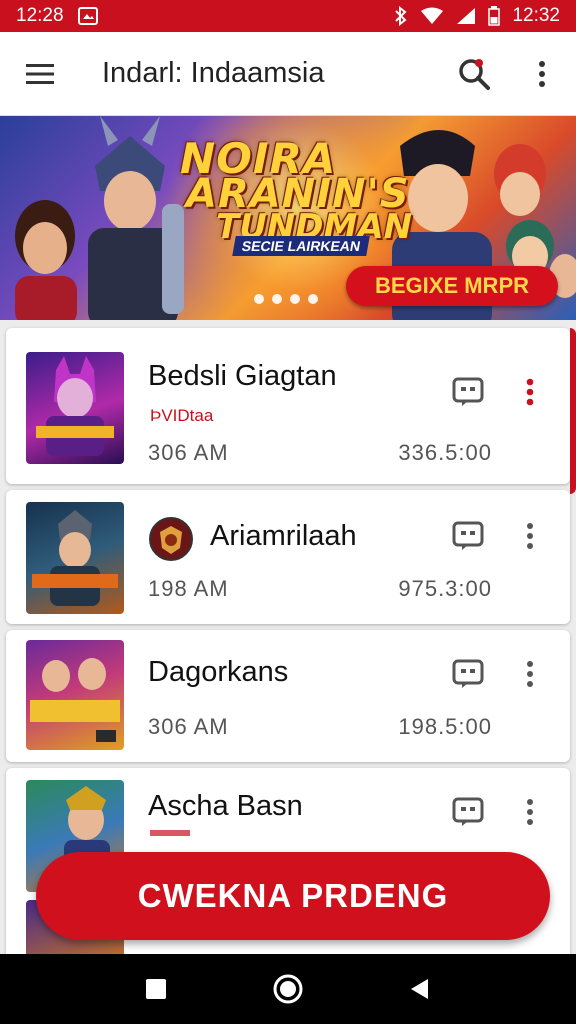 Image resolution: width=576 pixels, height=1024 pixels. I want to click on recents-icon, so click(156, 989).